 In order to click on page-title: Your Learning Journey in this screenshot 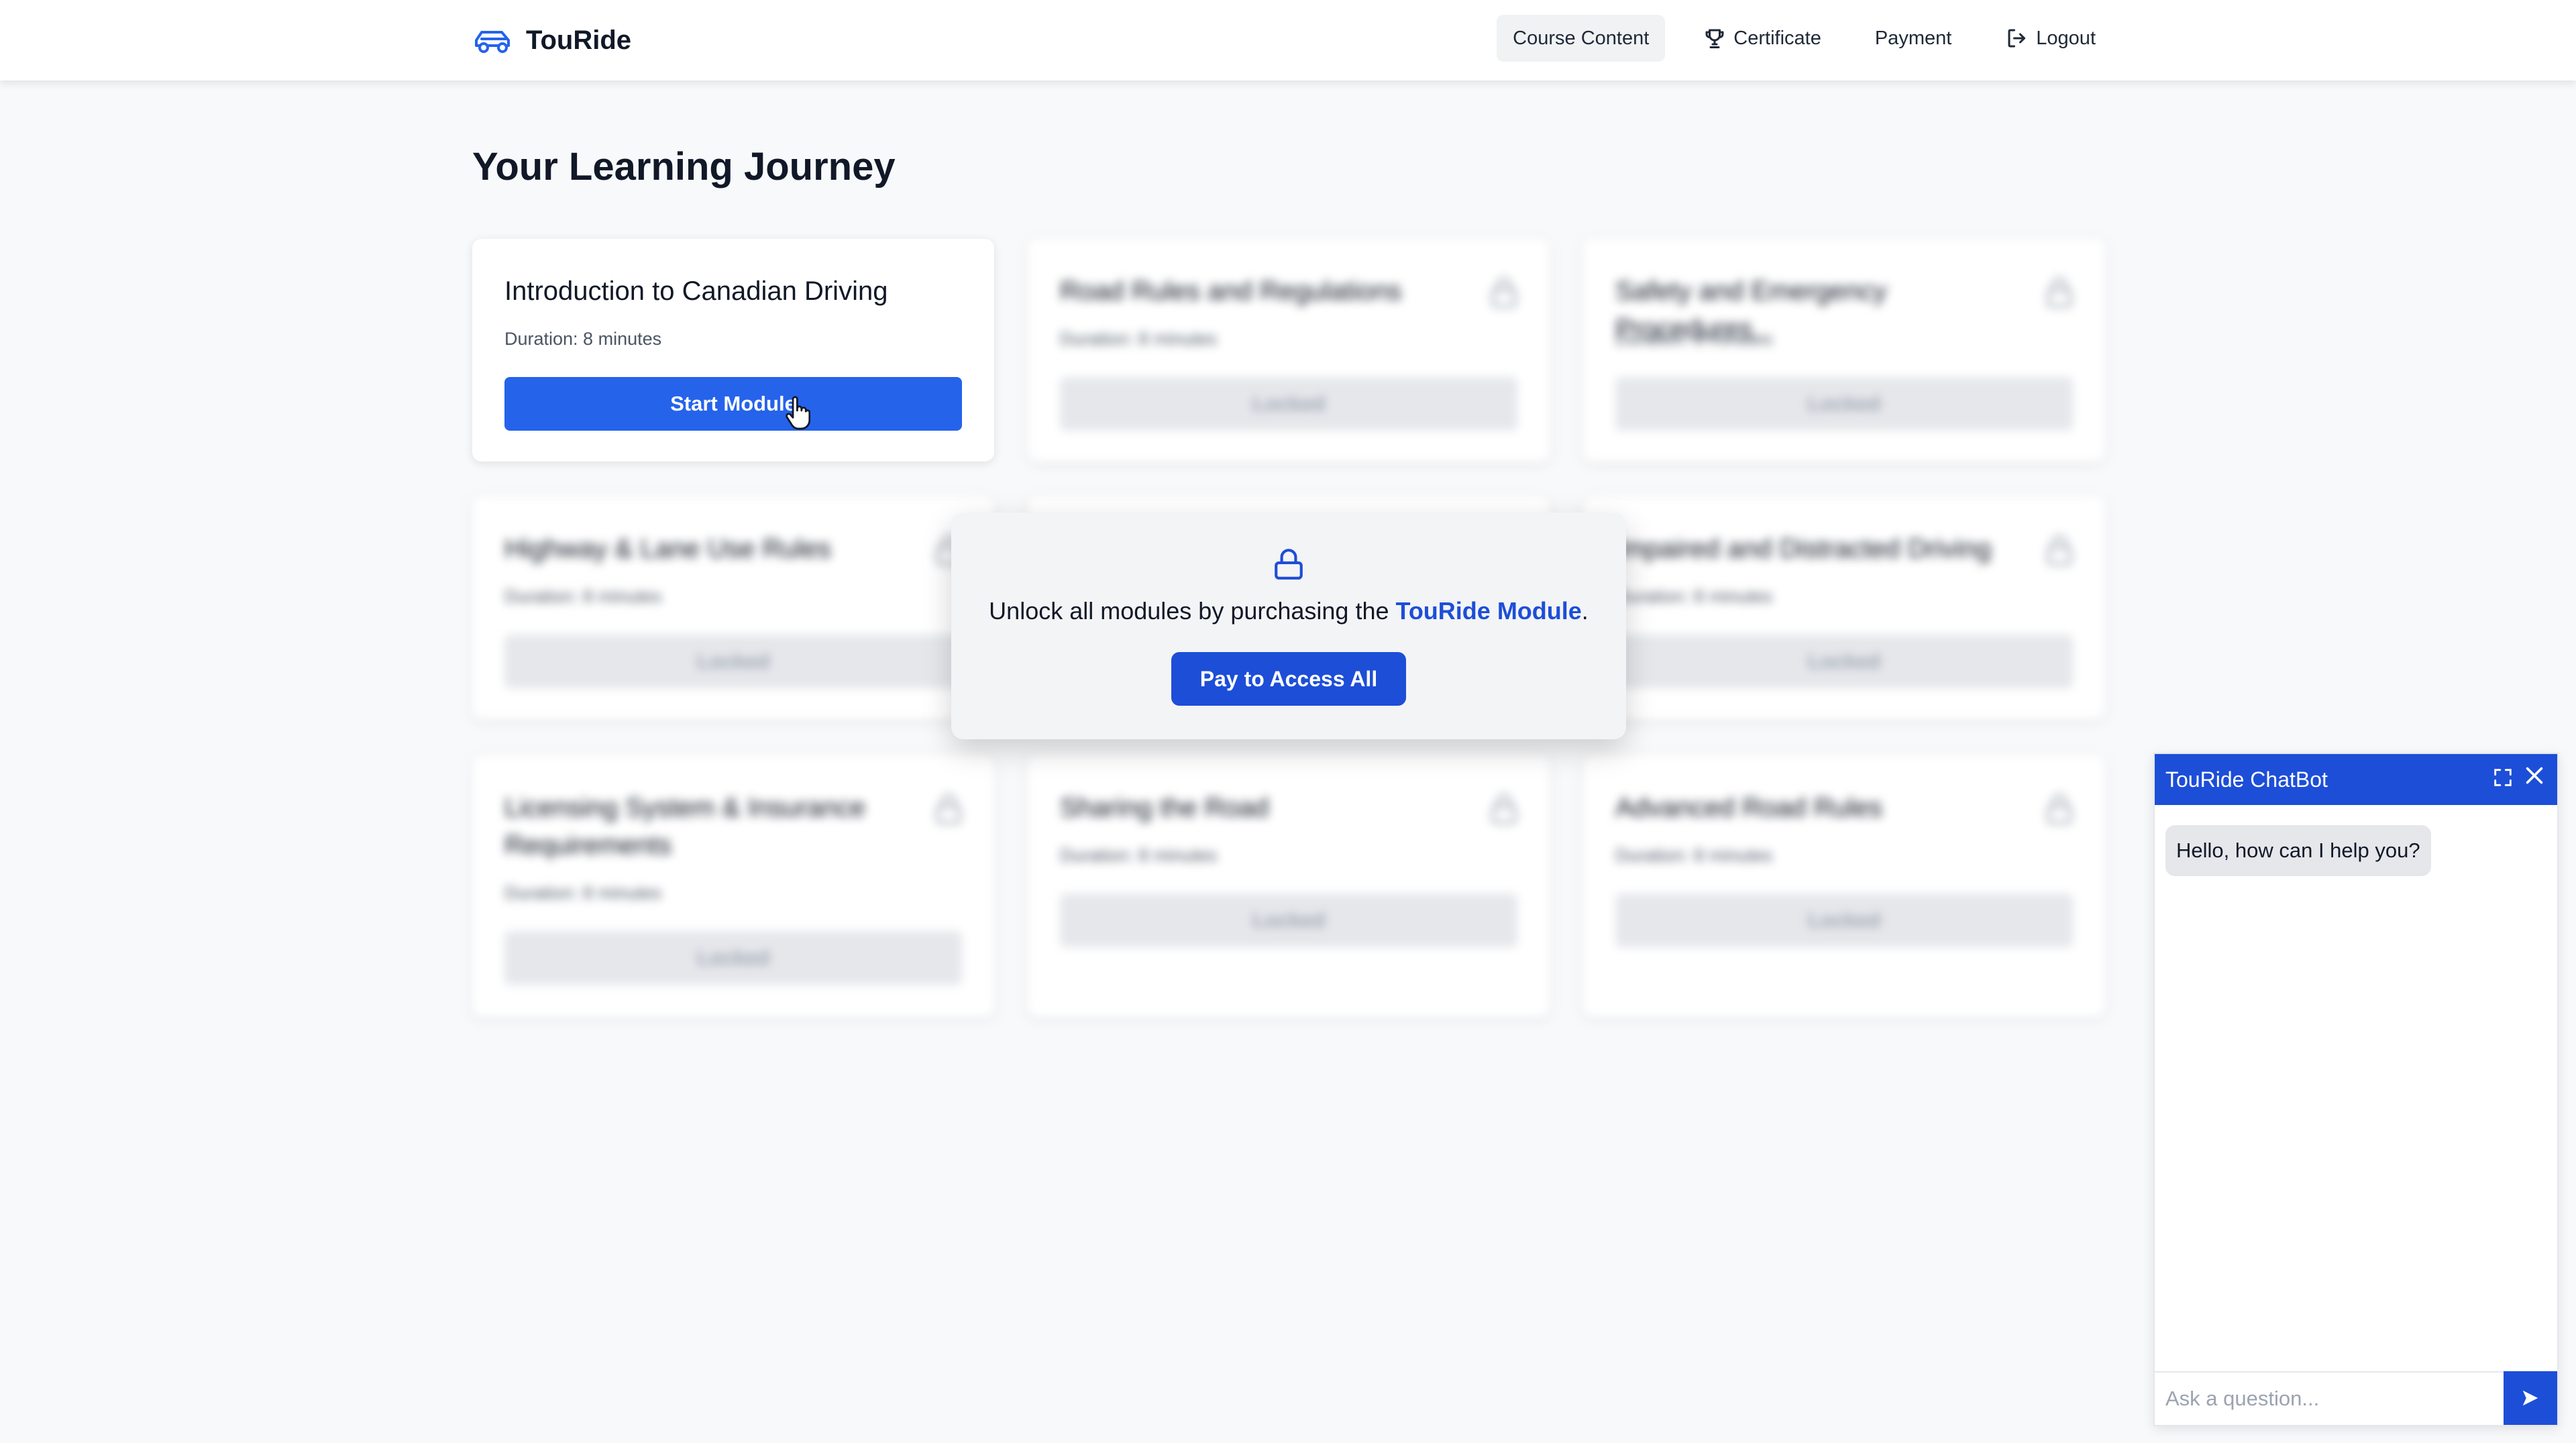, I will do `click(684, 167)`.